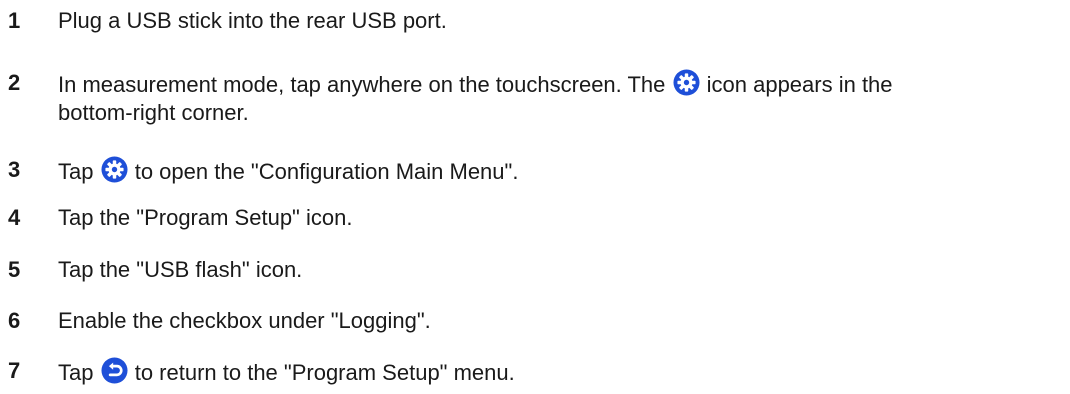  Describe the element at coordinates (180, 269) in the screenshot. I see `step-text: Tap the "USB flash" icon.` at that location.